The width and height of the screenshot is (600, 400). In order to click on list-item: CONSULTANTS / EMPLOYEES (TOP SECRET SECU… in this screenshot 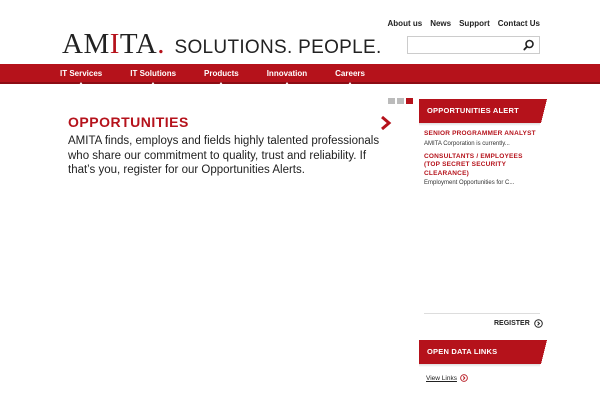, I will do `click(481, 170)`.